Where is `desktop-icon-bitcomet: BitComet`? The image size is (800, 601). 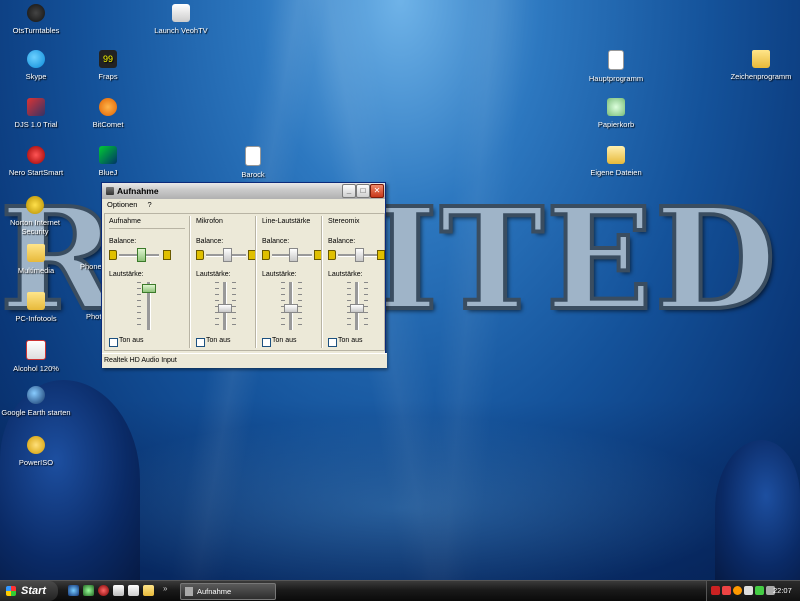
desktop-icon-bitcomet: BitComet is located at coordinates (108, 113).